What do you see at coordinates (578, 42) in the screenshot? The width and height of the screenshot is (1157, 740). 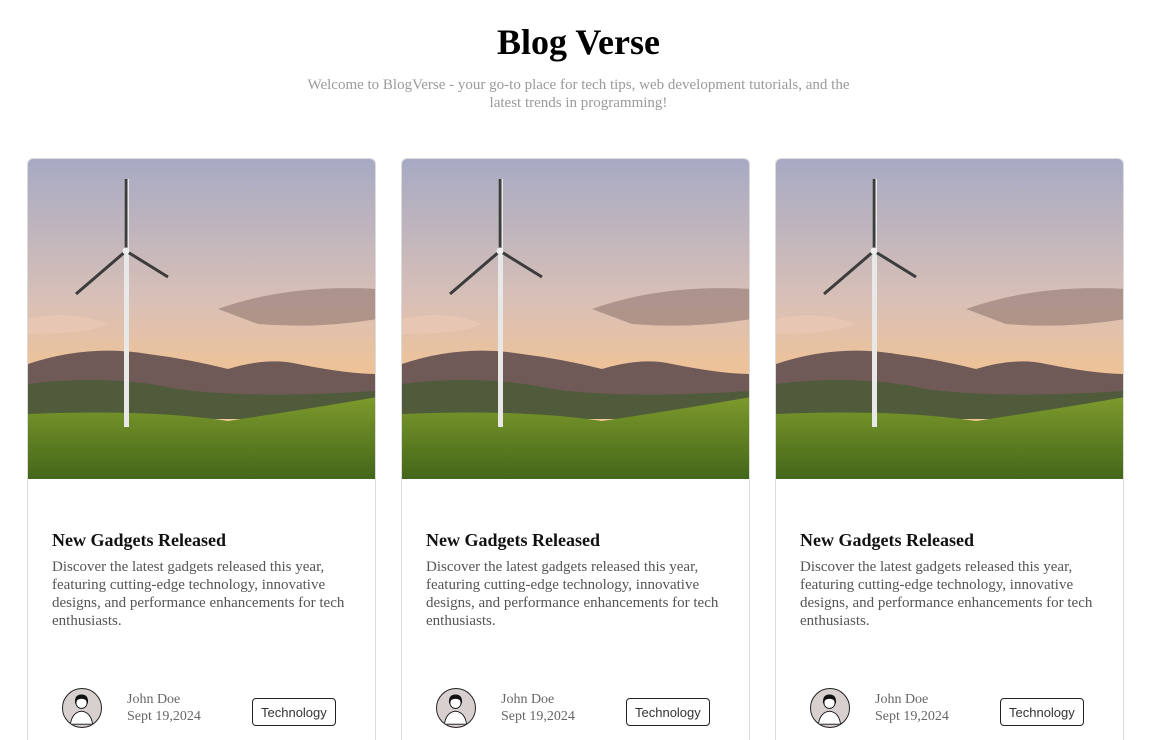 I see `site-title: Blog Verse` at bounding box center [578, 42].